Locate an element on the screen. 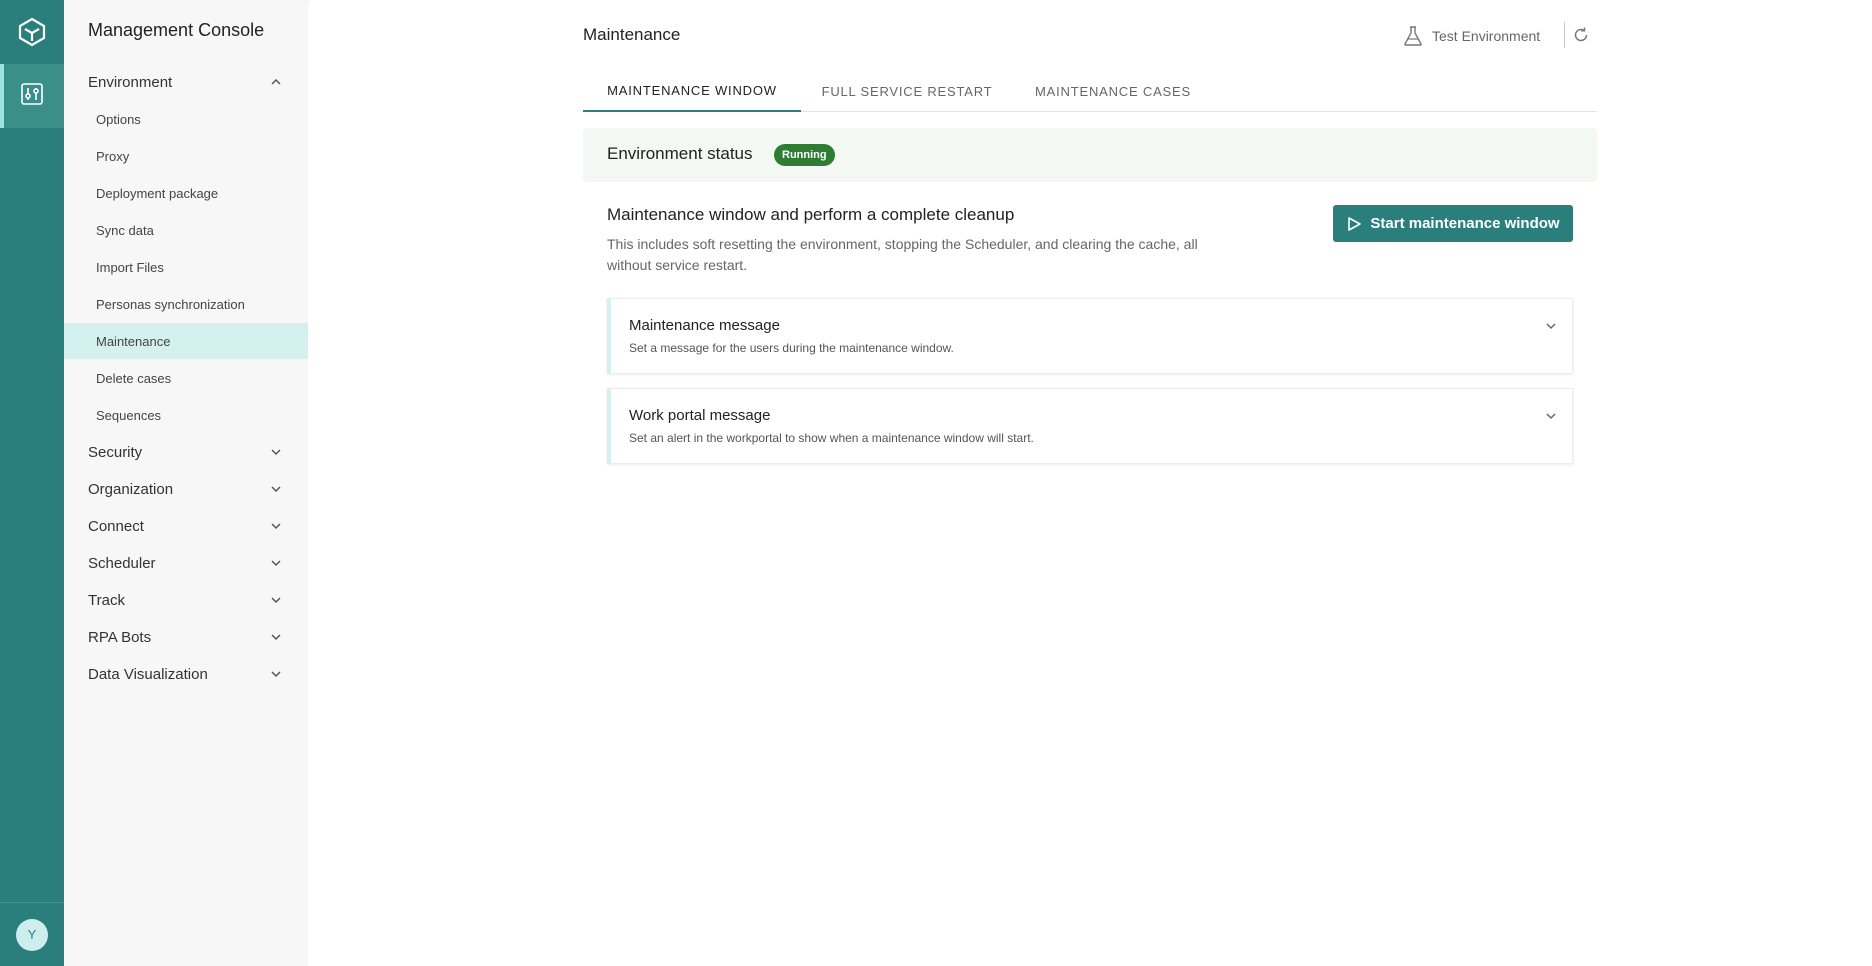 The width and height of the screenshot is (1872, 966). sidebar-section-label: Data Visualization is located at coordinates (148, 674).